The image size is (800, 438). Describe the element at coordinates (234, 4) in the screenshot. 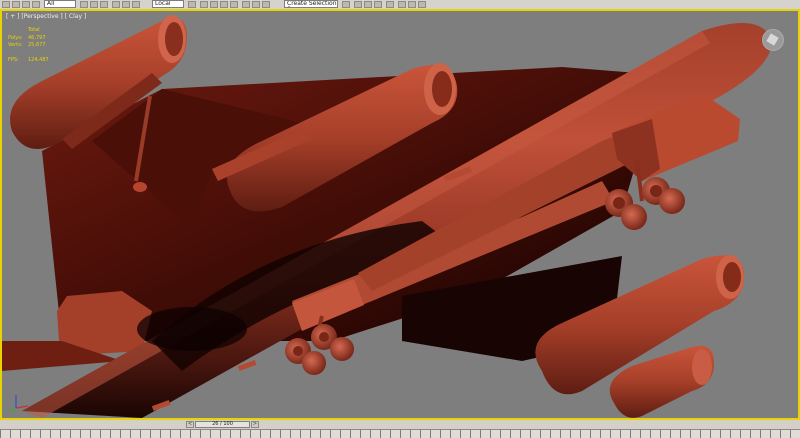

I see `spinner-snap-icon` at that location.